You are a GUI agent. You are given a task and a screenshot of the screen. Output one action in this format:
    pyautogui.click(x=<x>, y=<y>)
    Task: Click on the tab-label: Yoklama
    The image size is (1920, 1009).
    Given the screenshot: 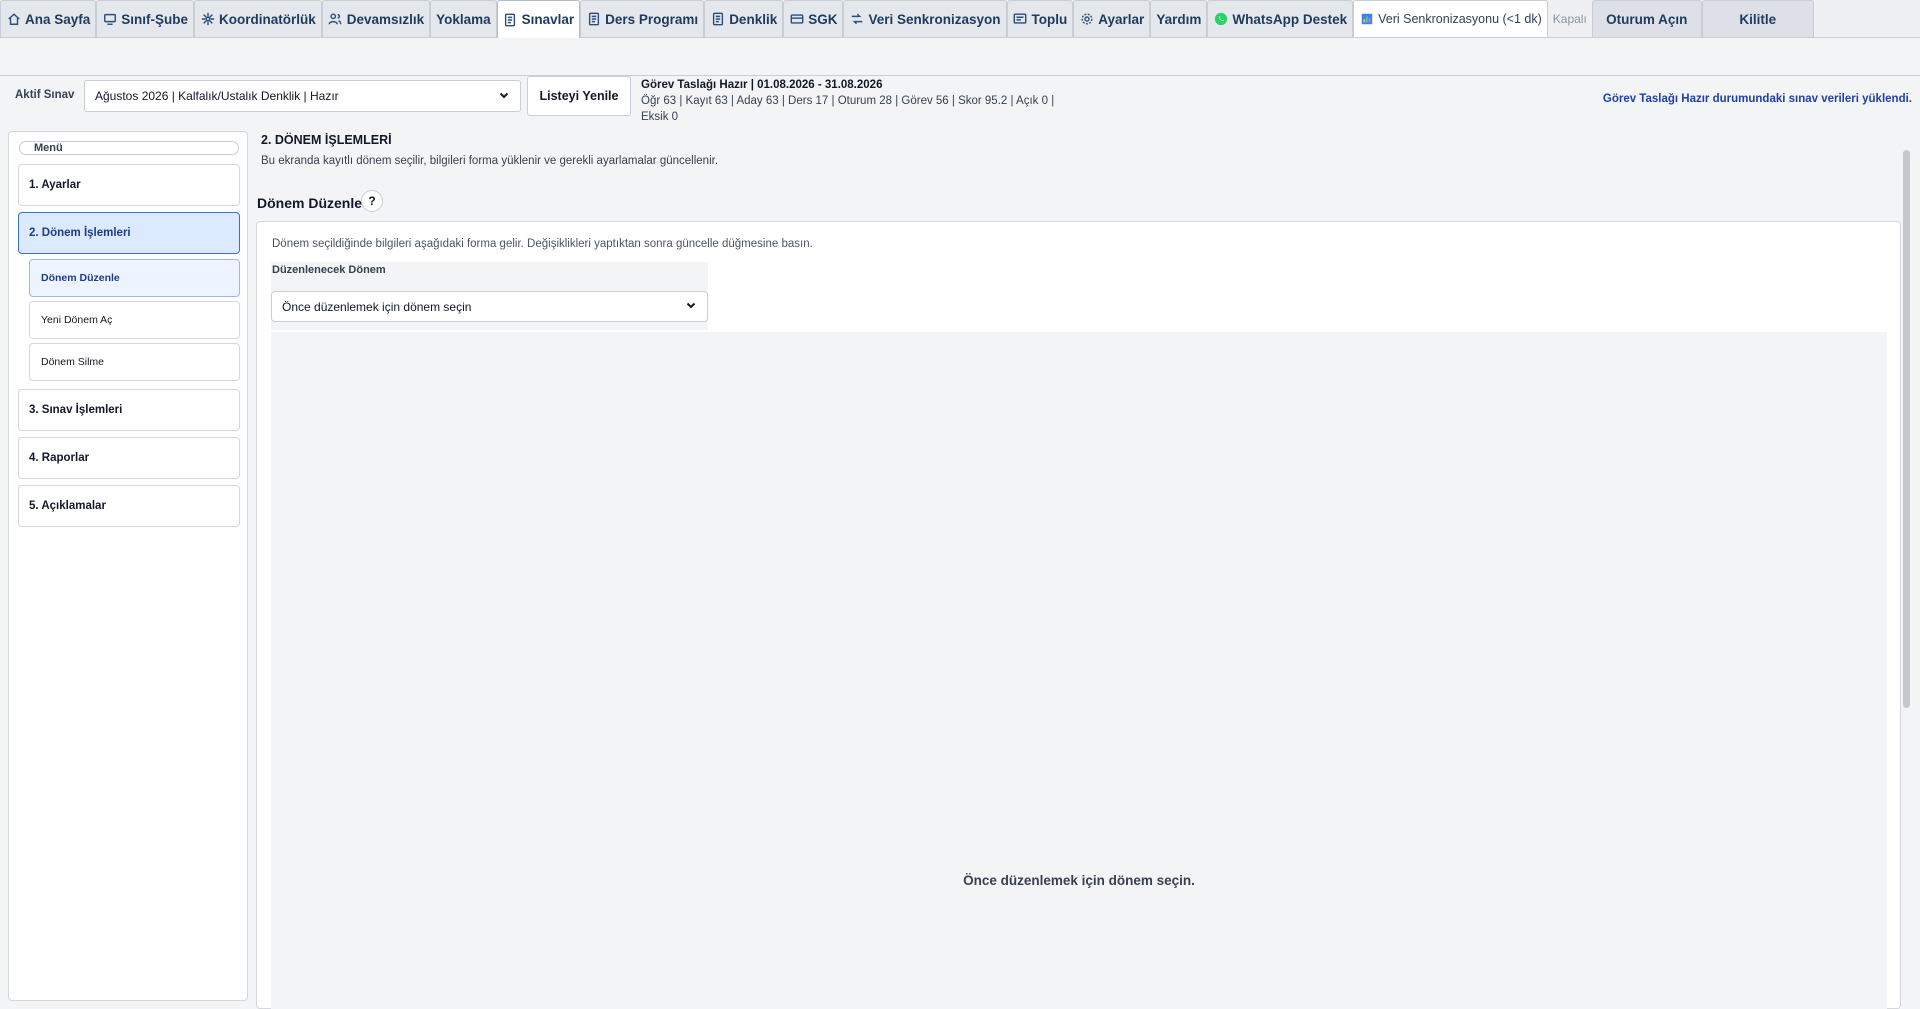 What is the action you would take?
    pyautogui.click(x=463, y=19)
    